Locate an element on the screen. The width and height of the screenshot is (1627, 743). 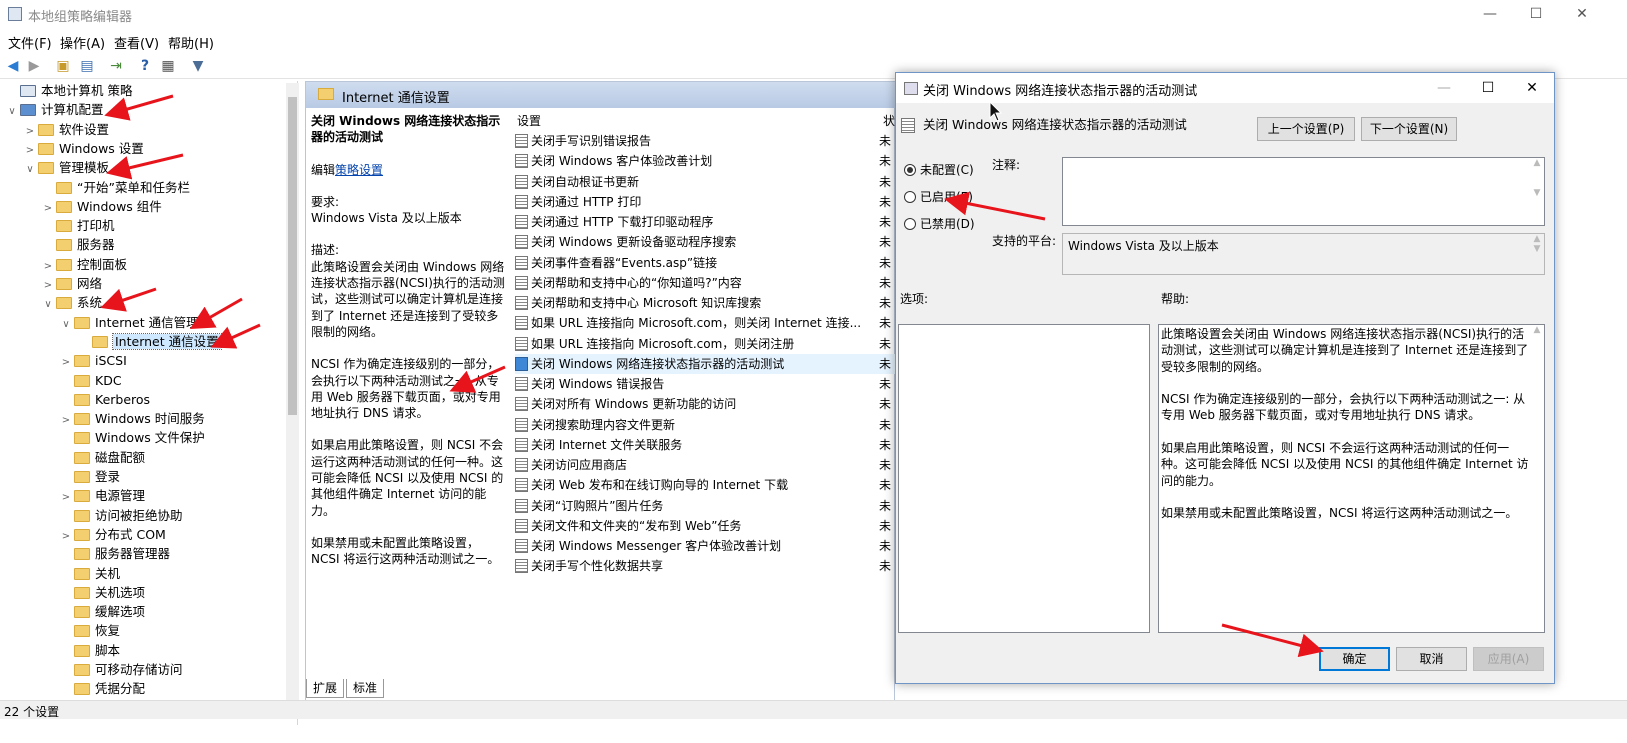
tree-node: 脚本 is located at coordinates (89, 650).